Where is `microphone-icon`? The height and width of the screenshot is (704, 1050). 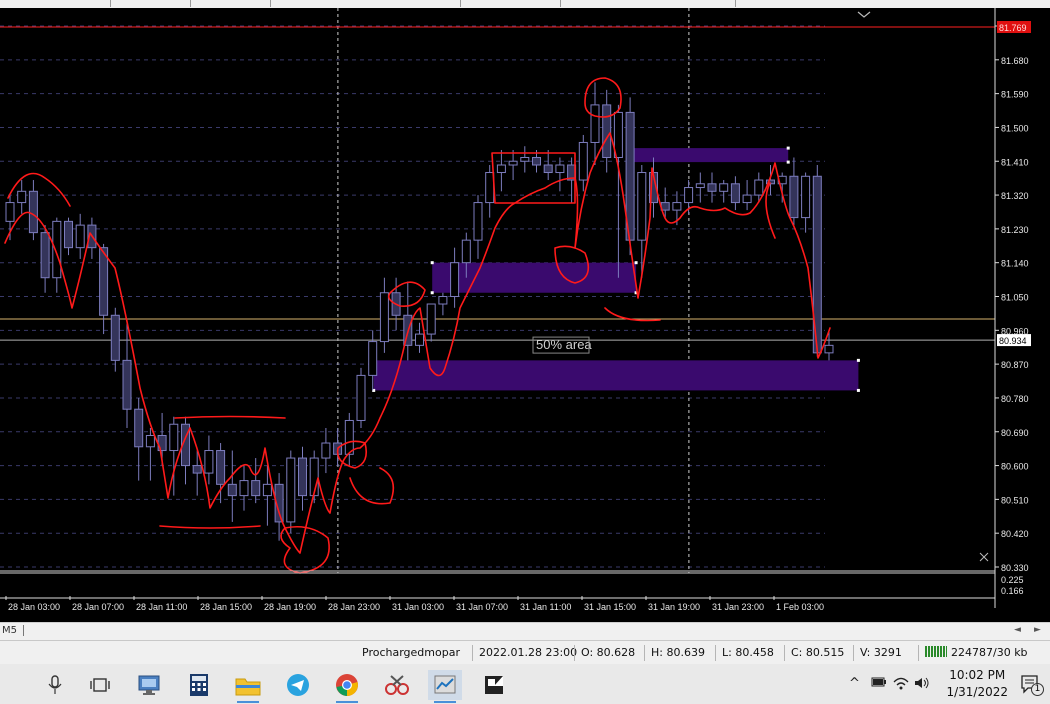
microphone-icon is located at coordinates (55, 685).